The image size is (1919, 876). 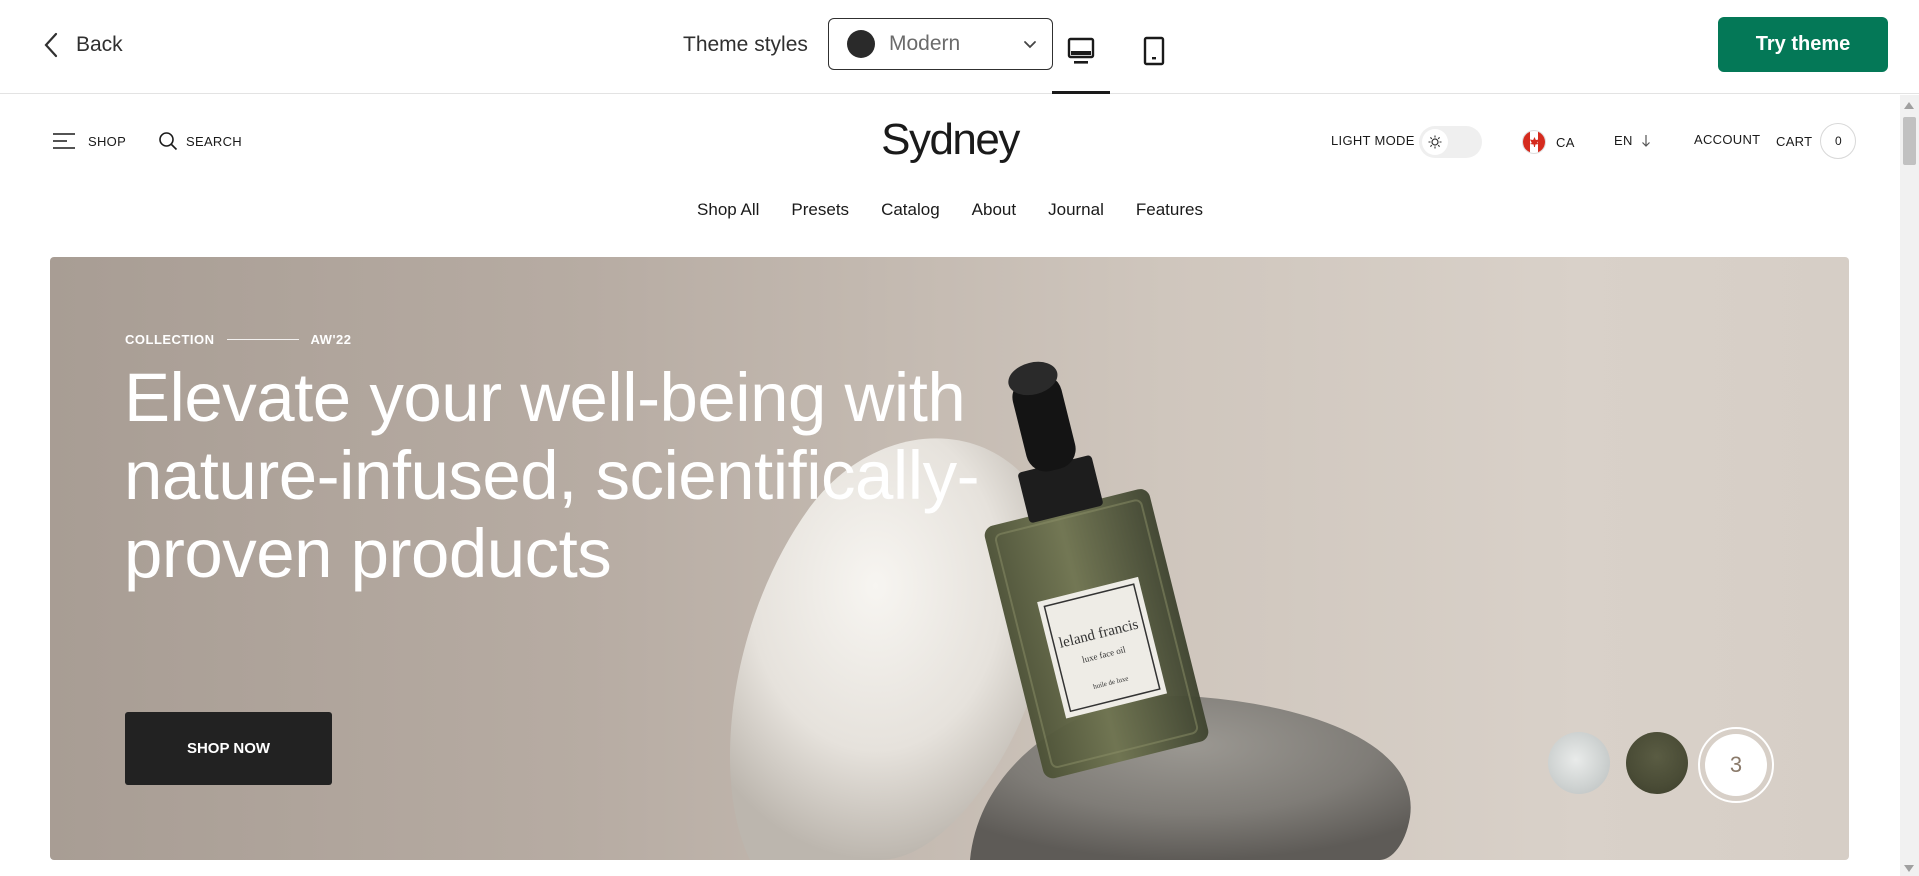 I want to click on sun-icon, so click(x=1435, y=142).